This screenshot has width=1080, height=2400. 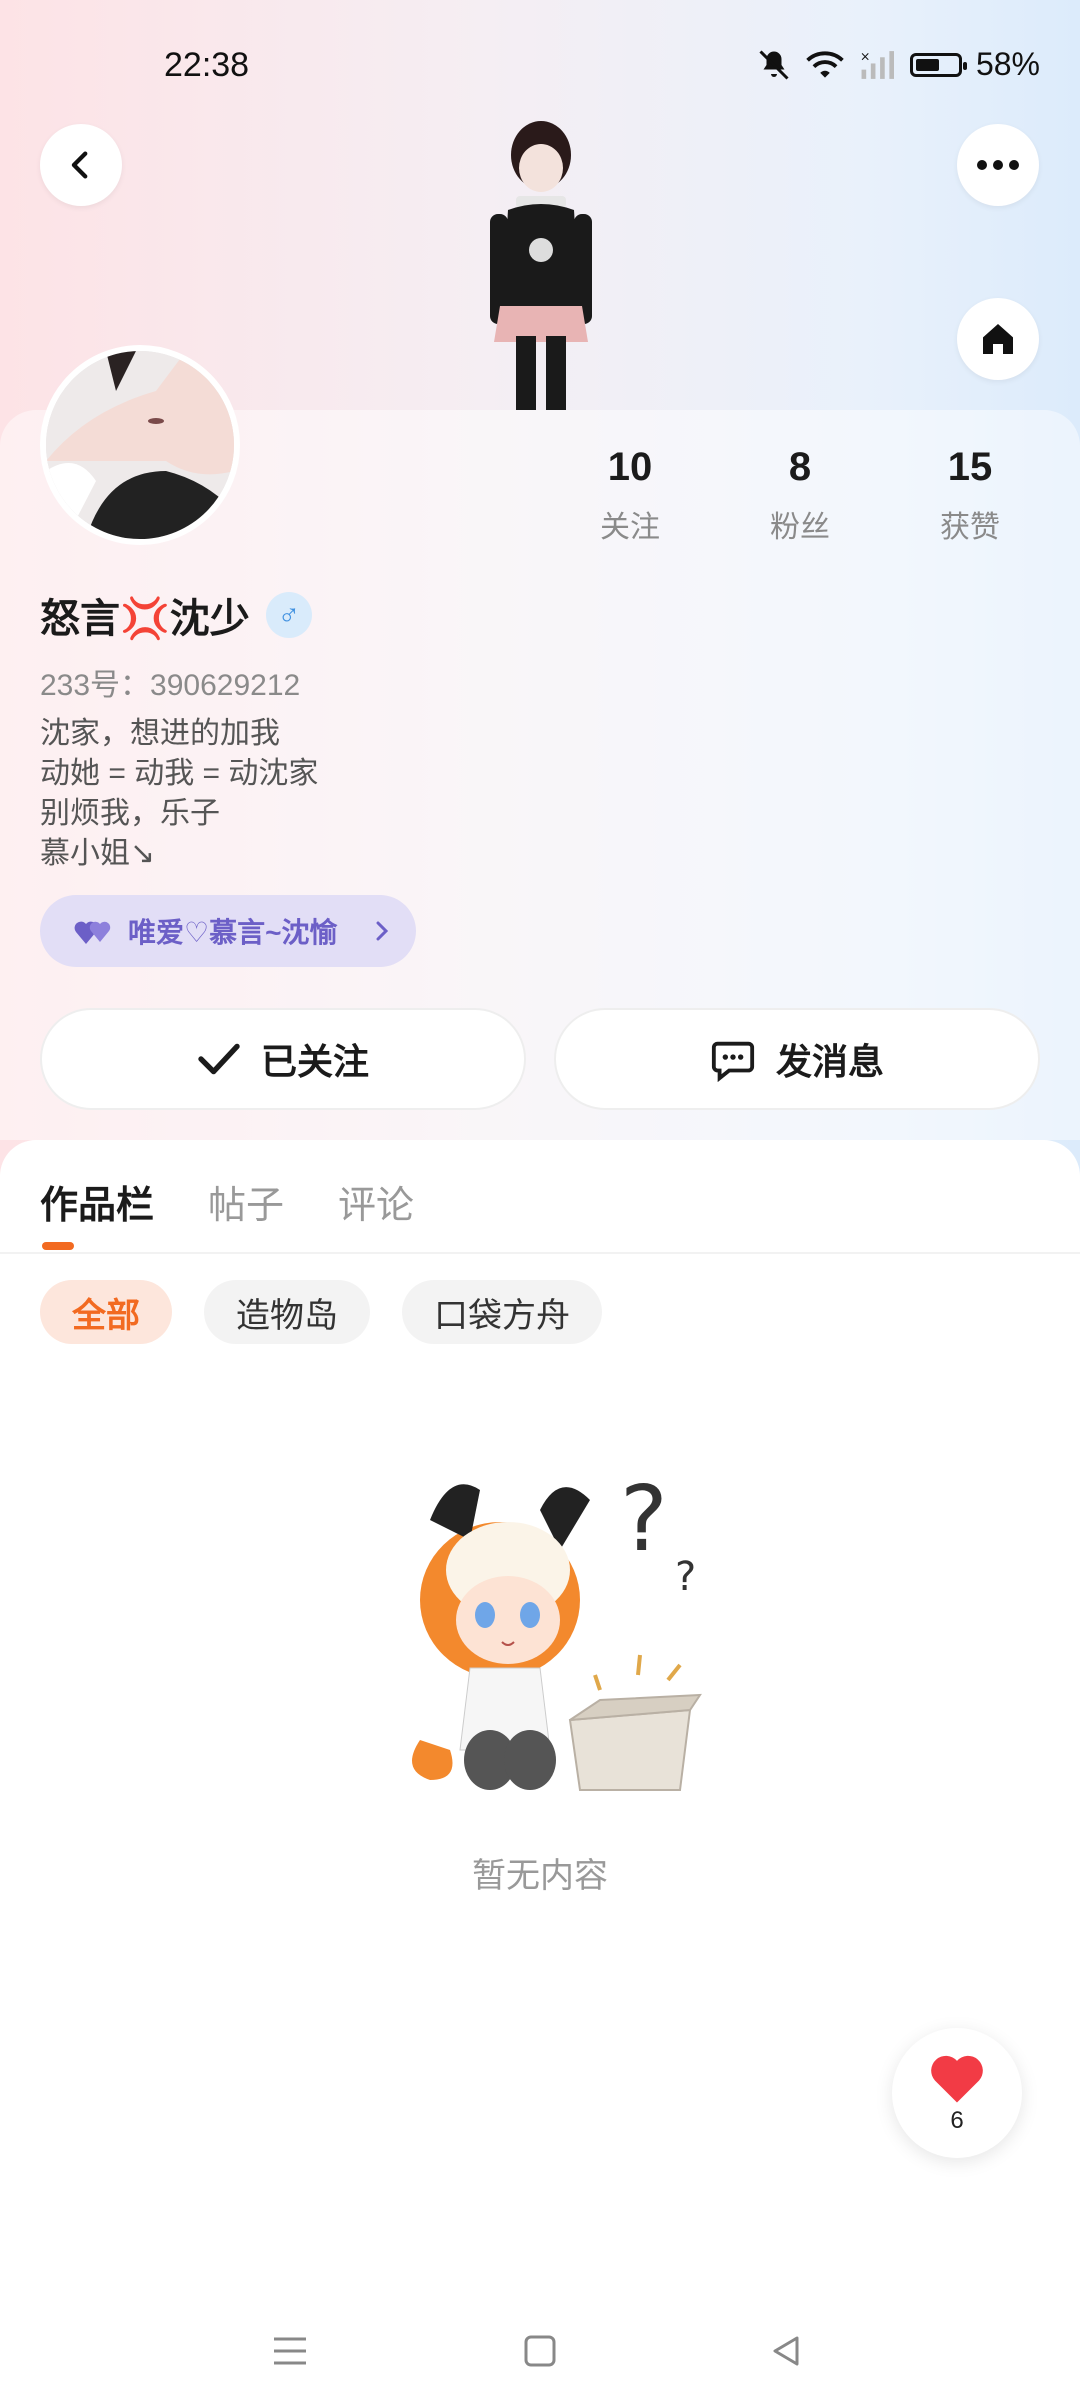 I want to click on bio-line: 慕小姐↘, so click(x=98, y=853).